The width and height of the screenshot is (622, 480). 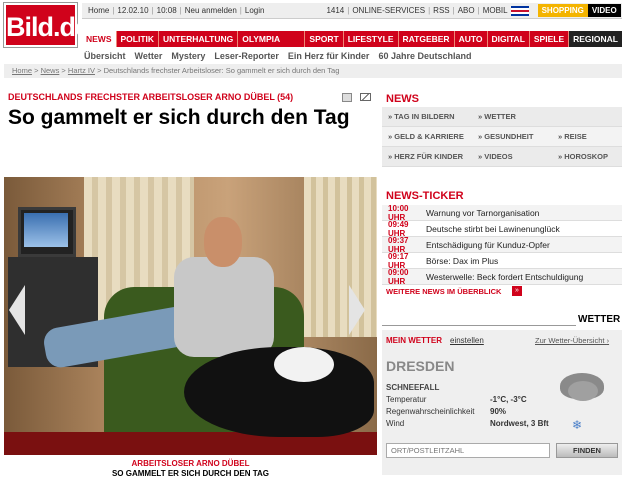 I want to click on news-box-title: NEWS, so click(x=402, y=99).